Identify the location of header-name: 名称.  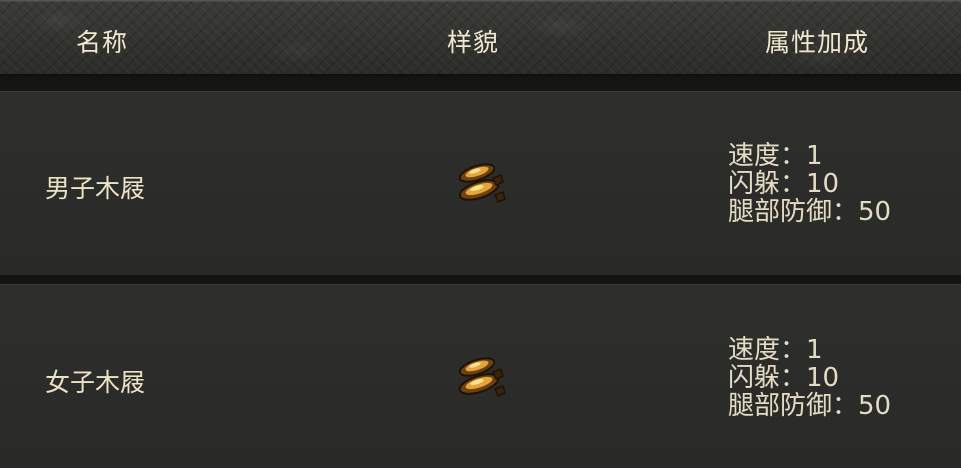
(102, 42).